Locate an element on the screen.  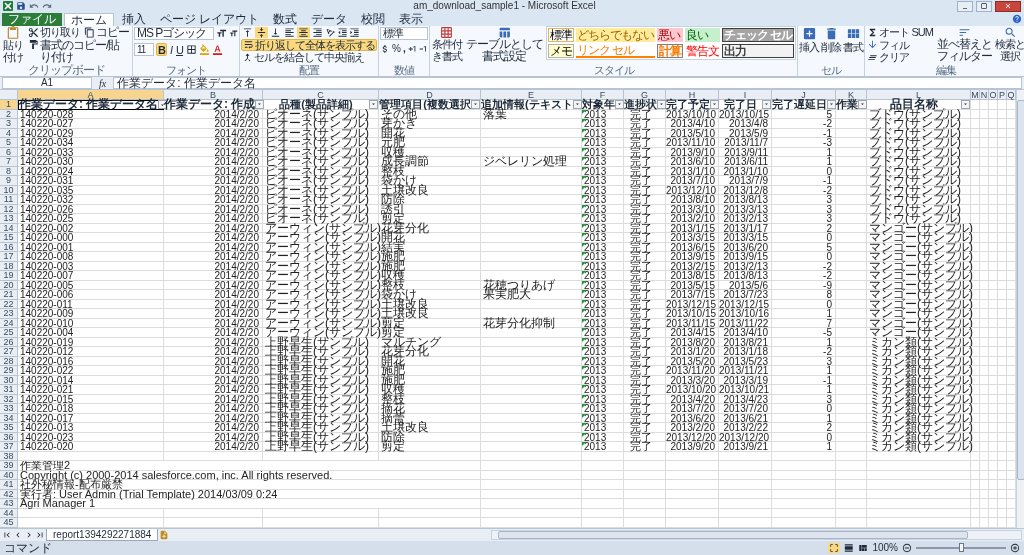
fill-button: フィル is located at coordinates (900, 44).